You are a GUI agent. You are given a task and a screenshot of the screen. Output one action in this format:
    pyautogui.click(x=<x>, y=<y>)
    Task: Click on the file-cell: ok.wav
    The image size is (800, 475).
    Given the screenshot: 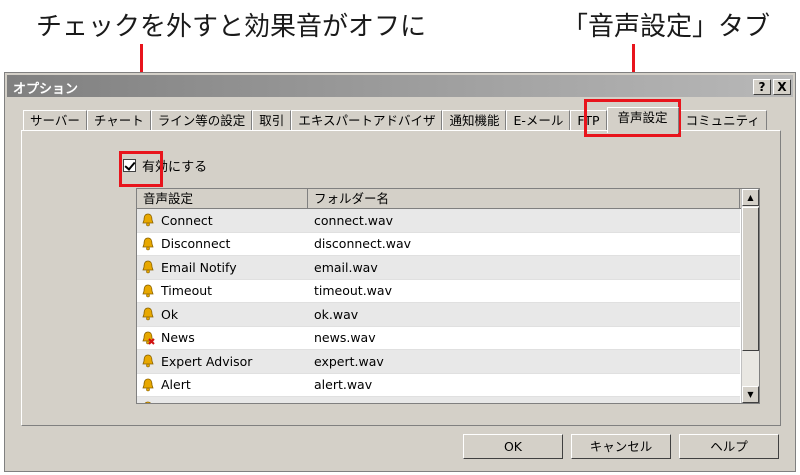 What is the action you would take?
    pyautogui.click(x=524, y=314)
    